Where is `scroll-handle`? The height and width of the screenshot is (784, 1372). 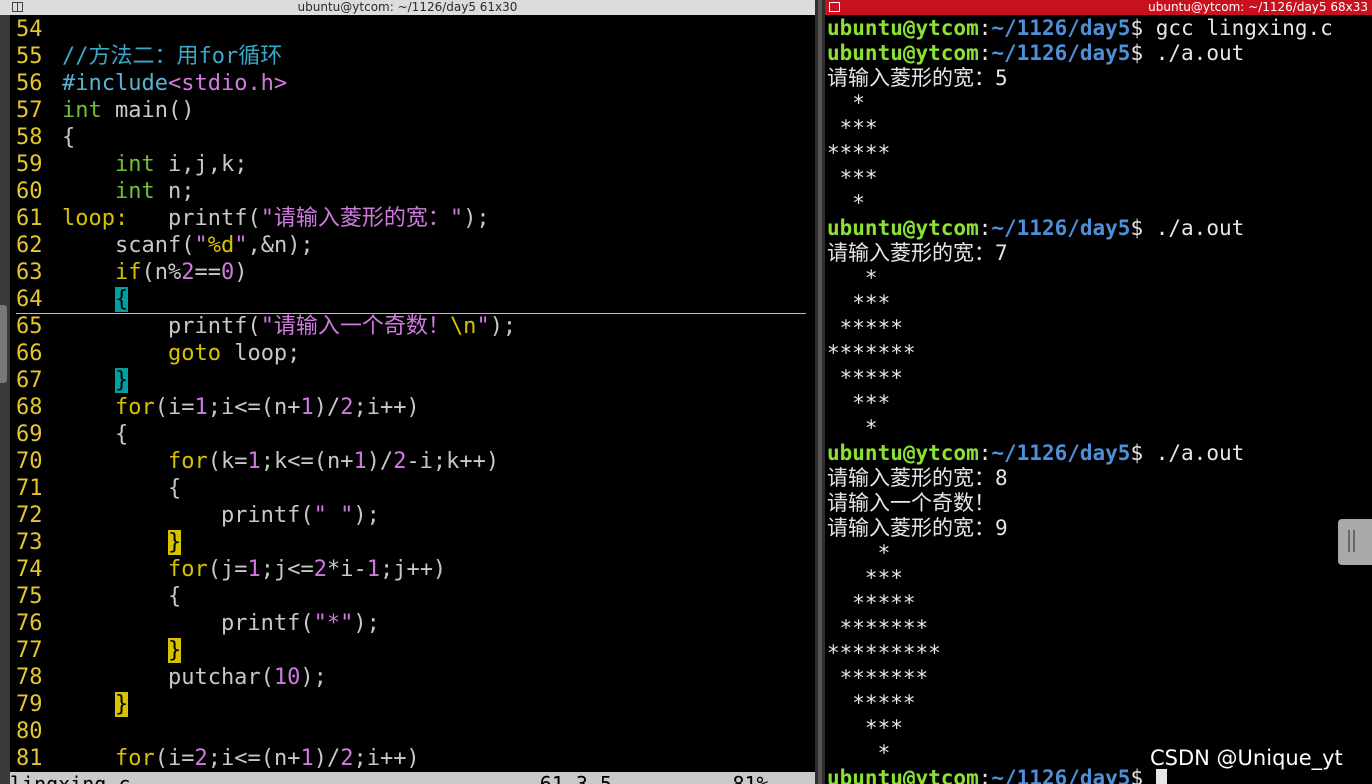
scroll-handle is located at coordinates (1355, 542).